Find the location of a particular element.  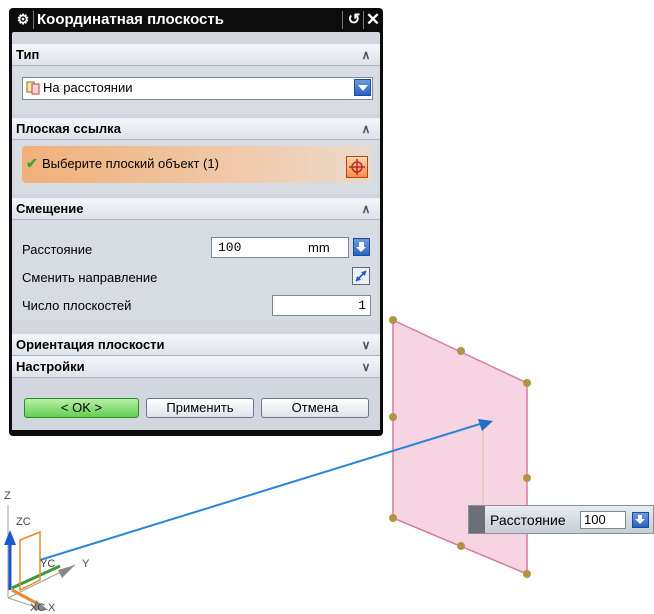

reverse-direction-icon is located at coordinates (361, 276).